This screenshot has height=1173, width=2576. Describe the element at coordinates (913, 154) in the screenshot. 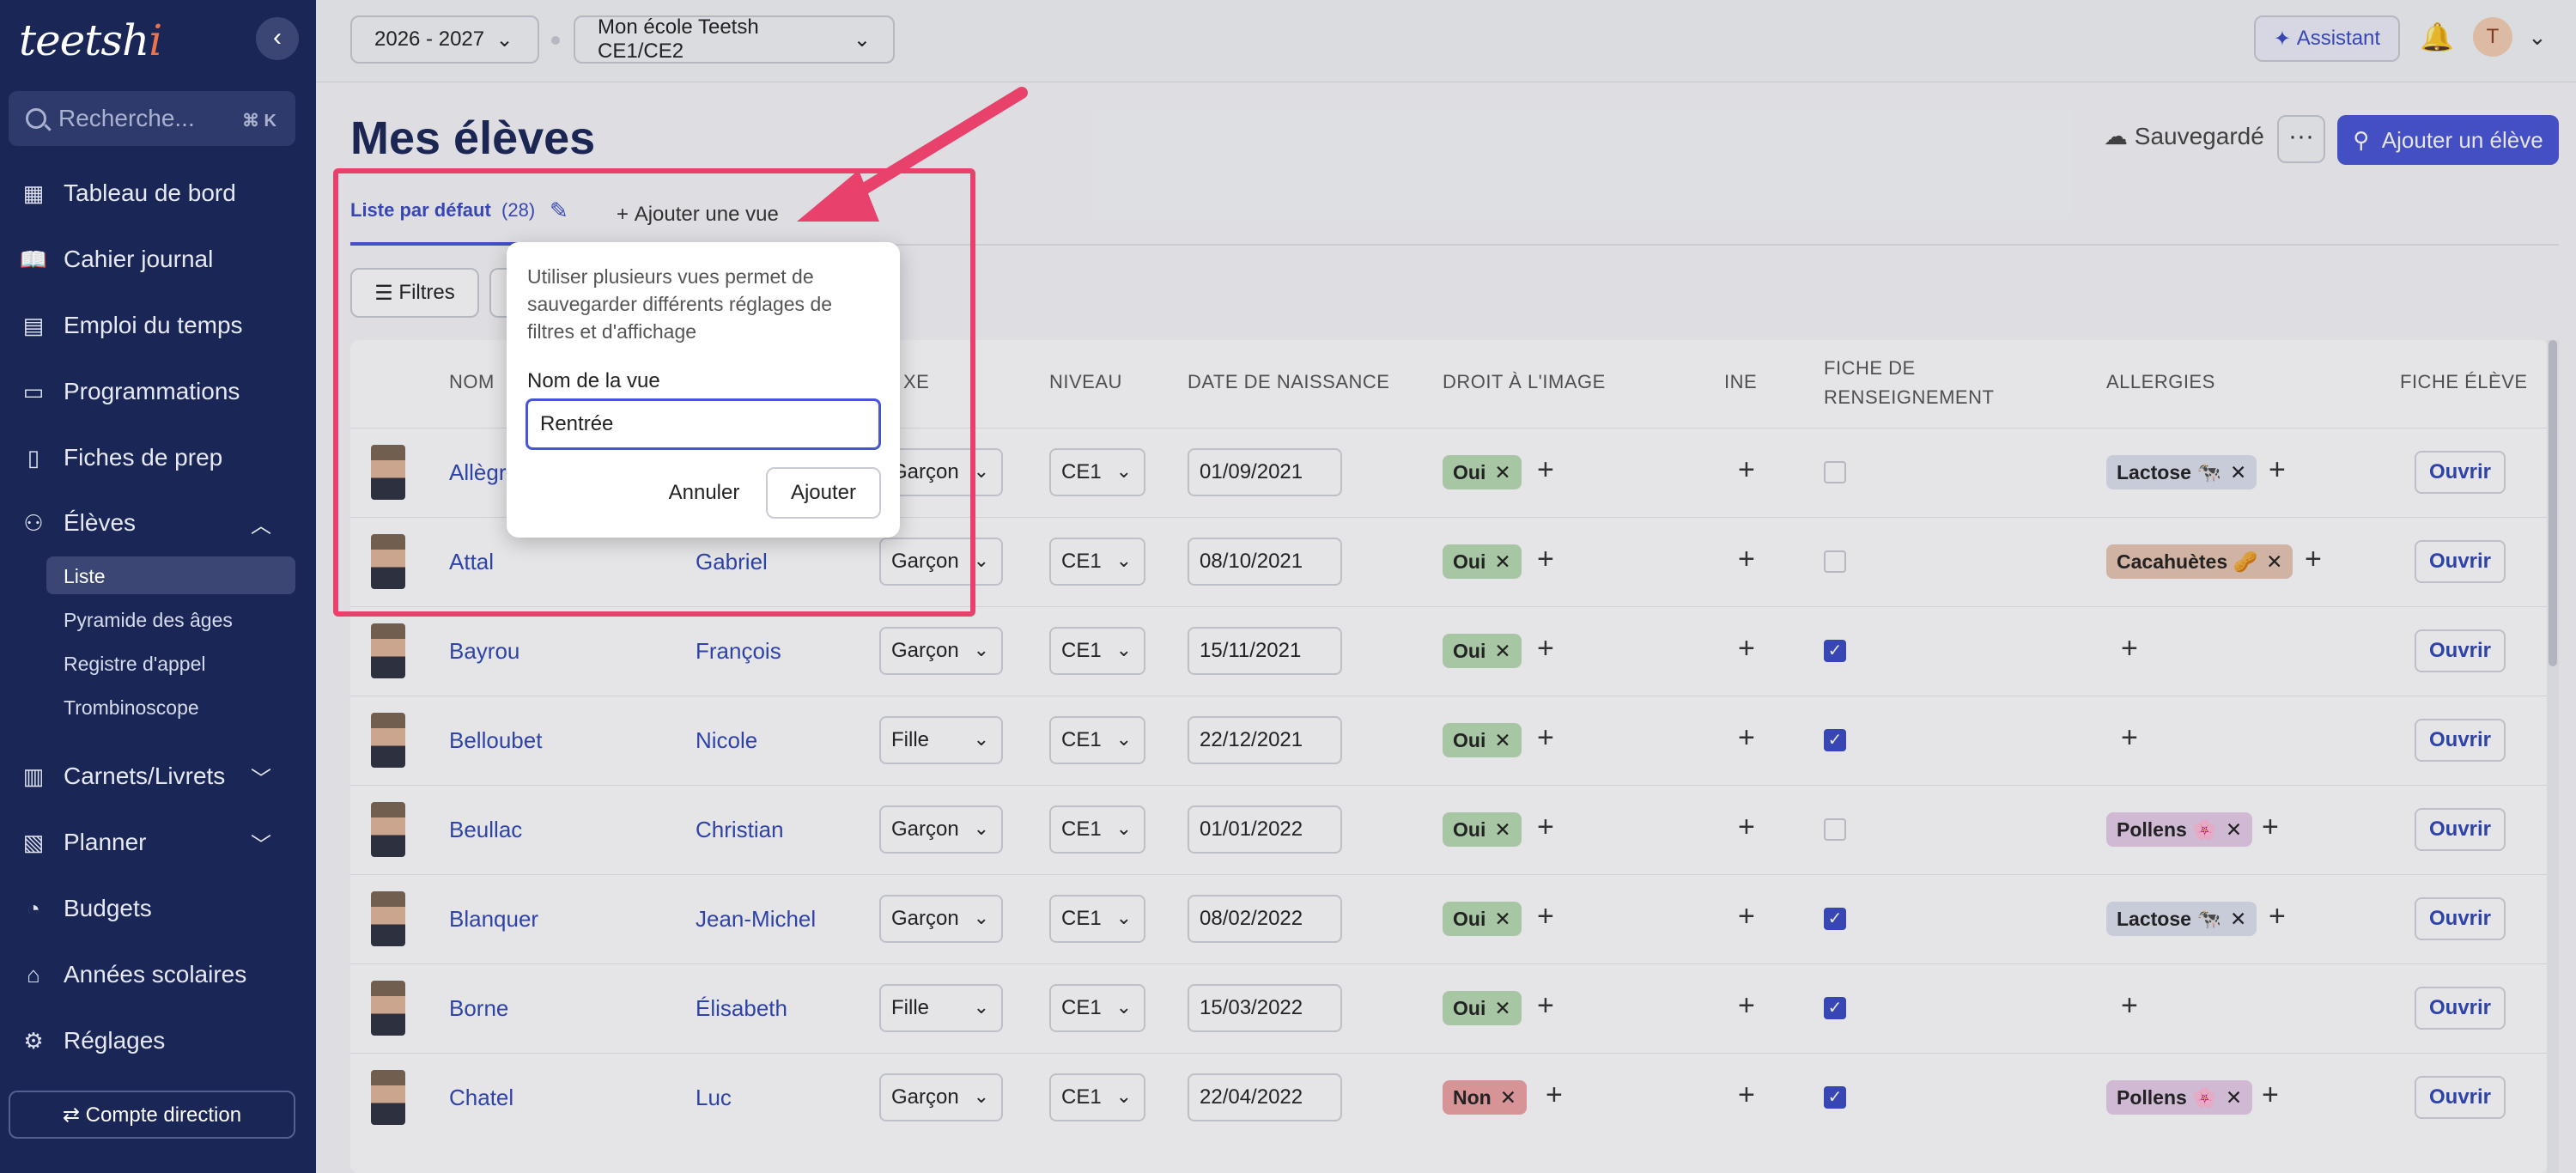

I see `pointer-arrow` at that location.